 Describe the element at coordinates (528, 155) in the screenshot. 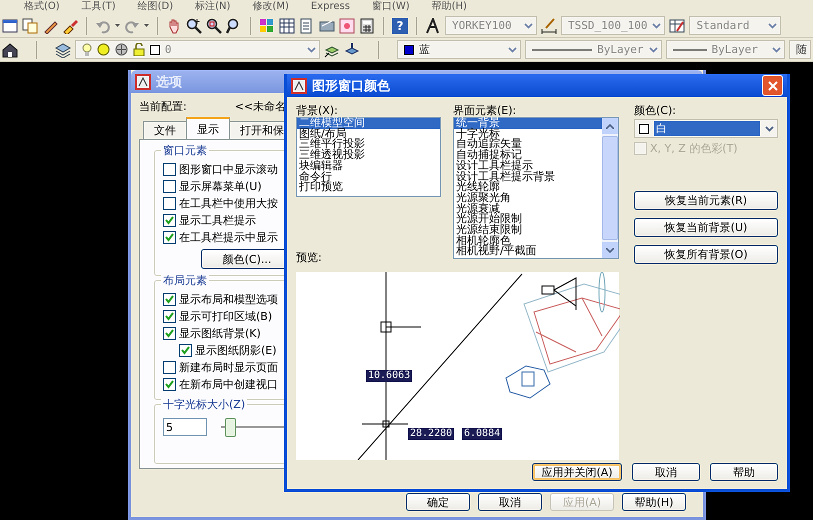

I see `list-item: 自动捕捉标记` at that location.